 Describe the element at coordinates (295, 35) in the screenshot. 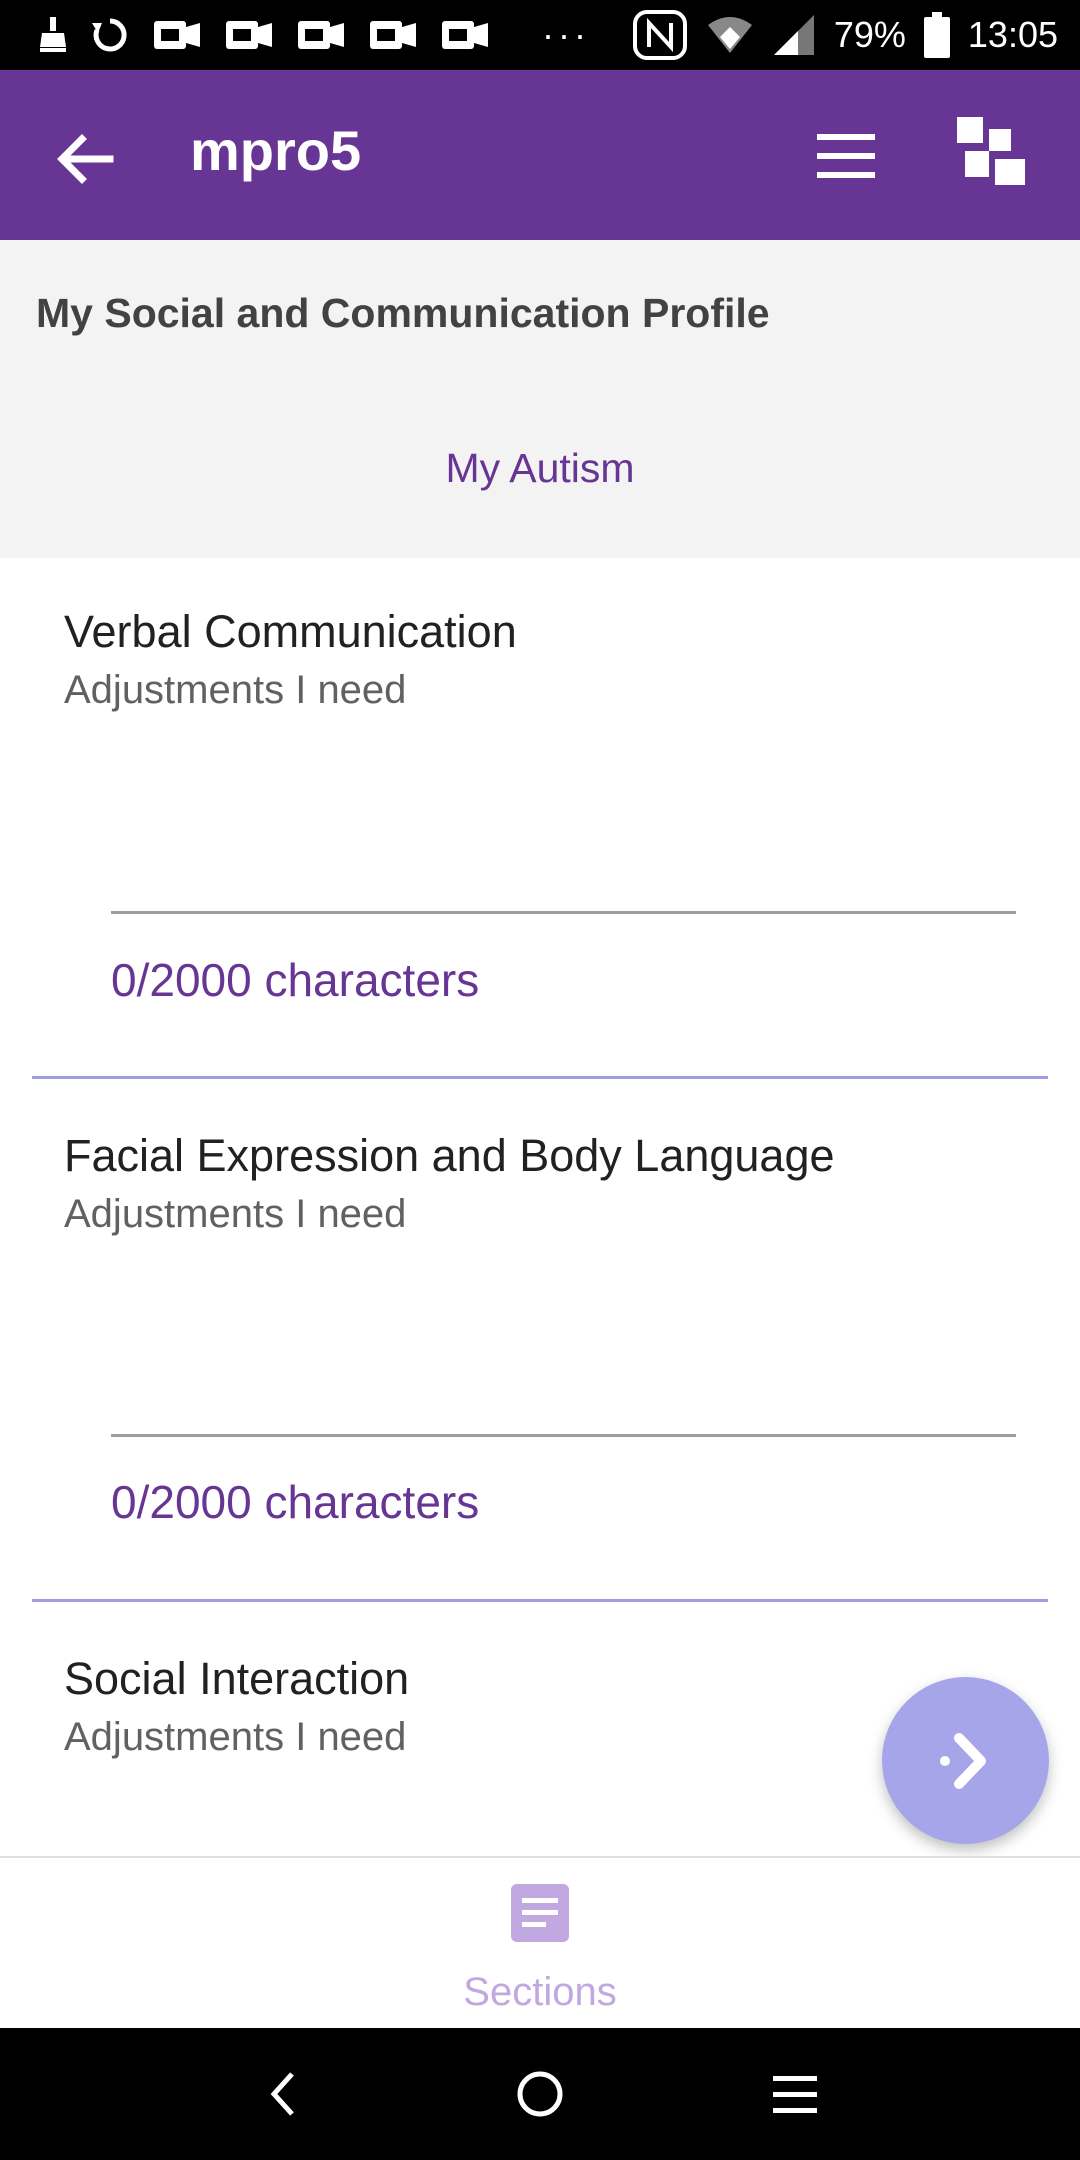

I see `status-left-icons: ···` at that location.